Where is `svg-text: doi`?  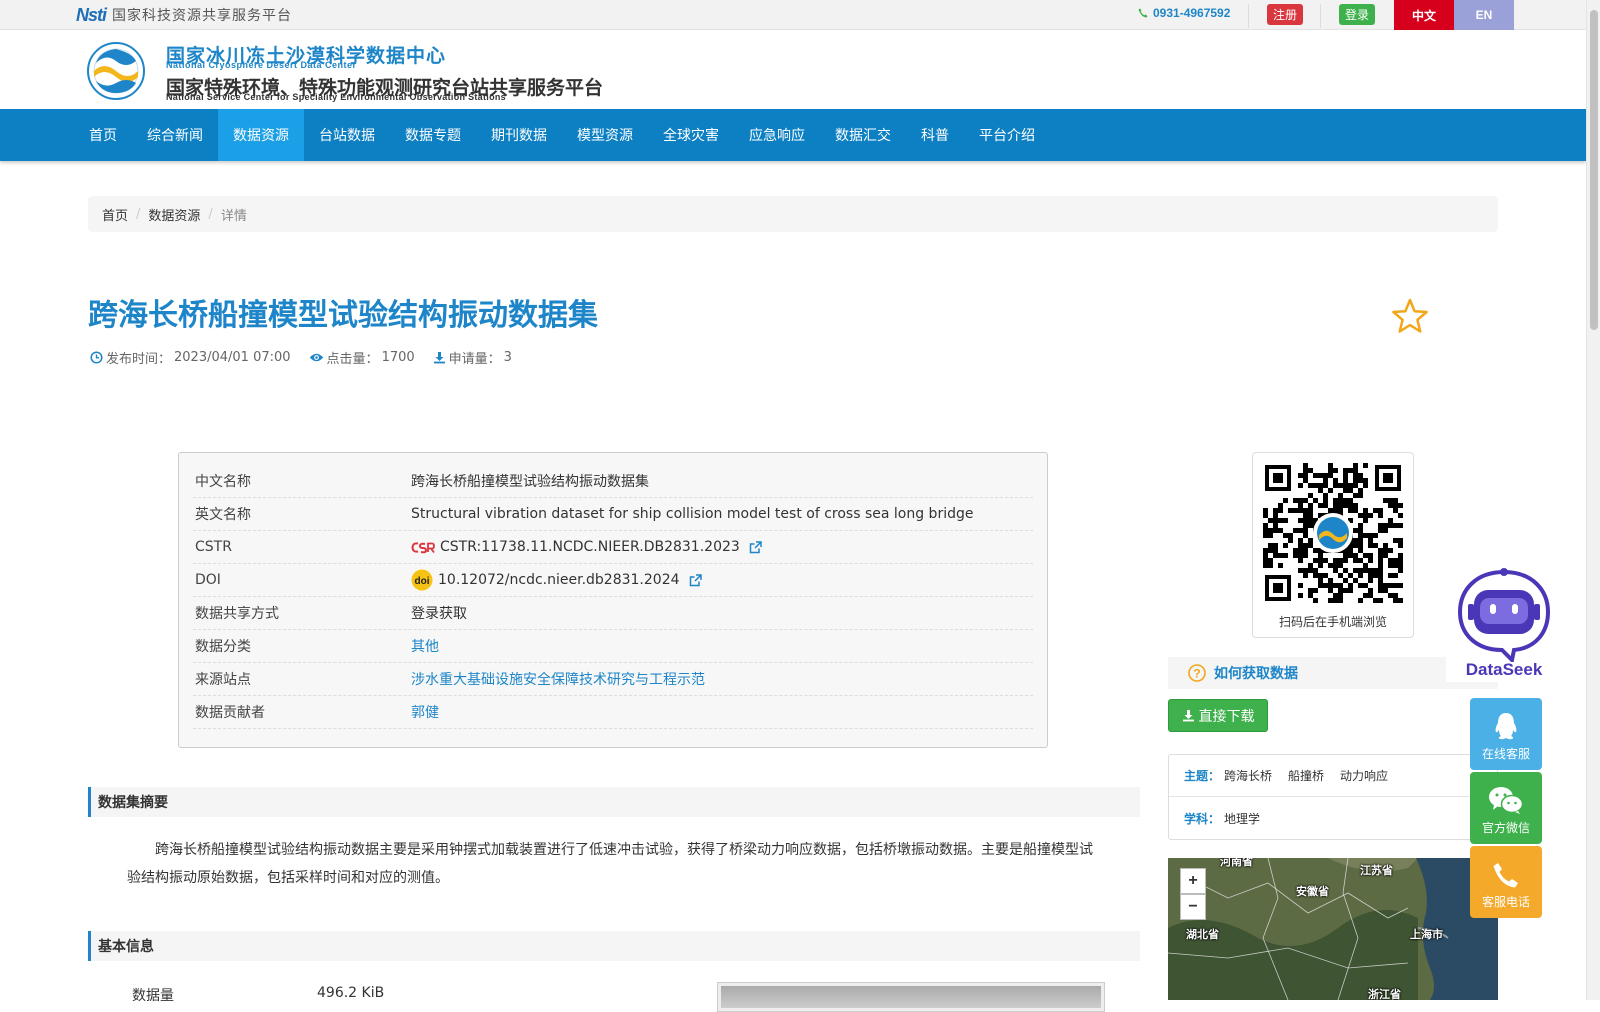 svg-text: doi is located at coordinates (422, 581).